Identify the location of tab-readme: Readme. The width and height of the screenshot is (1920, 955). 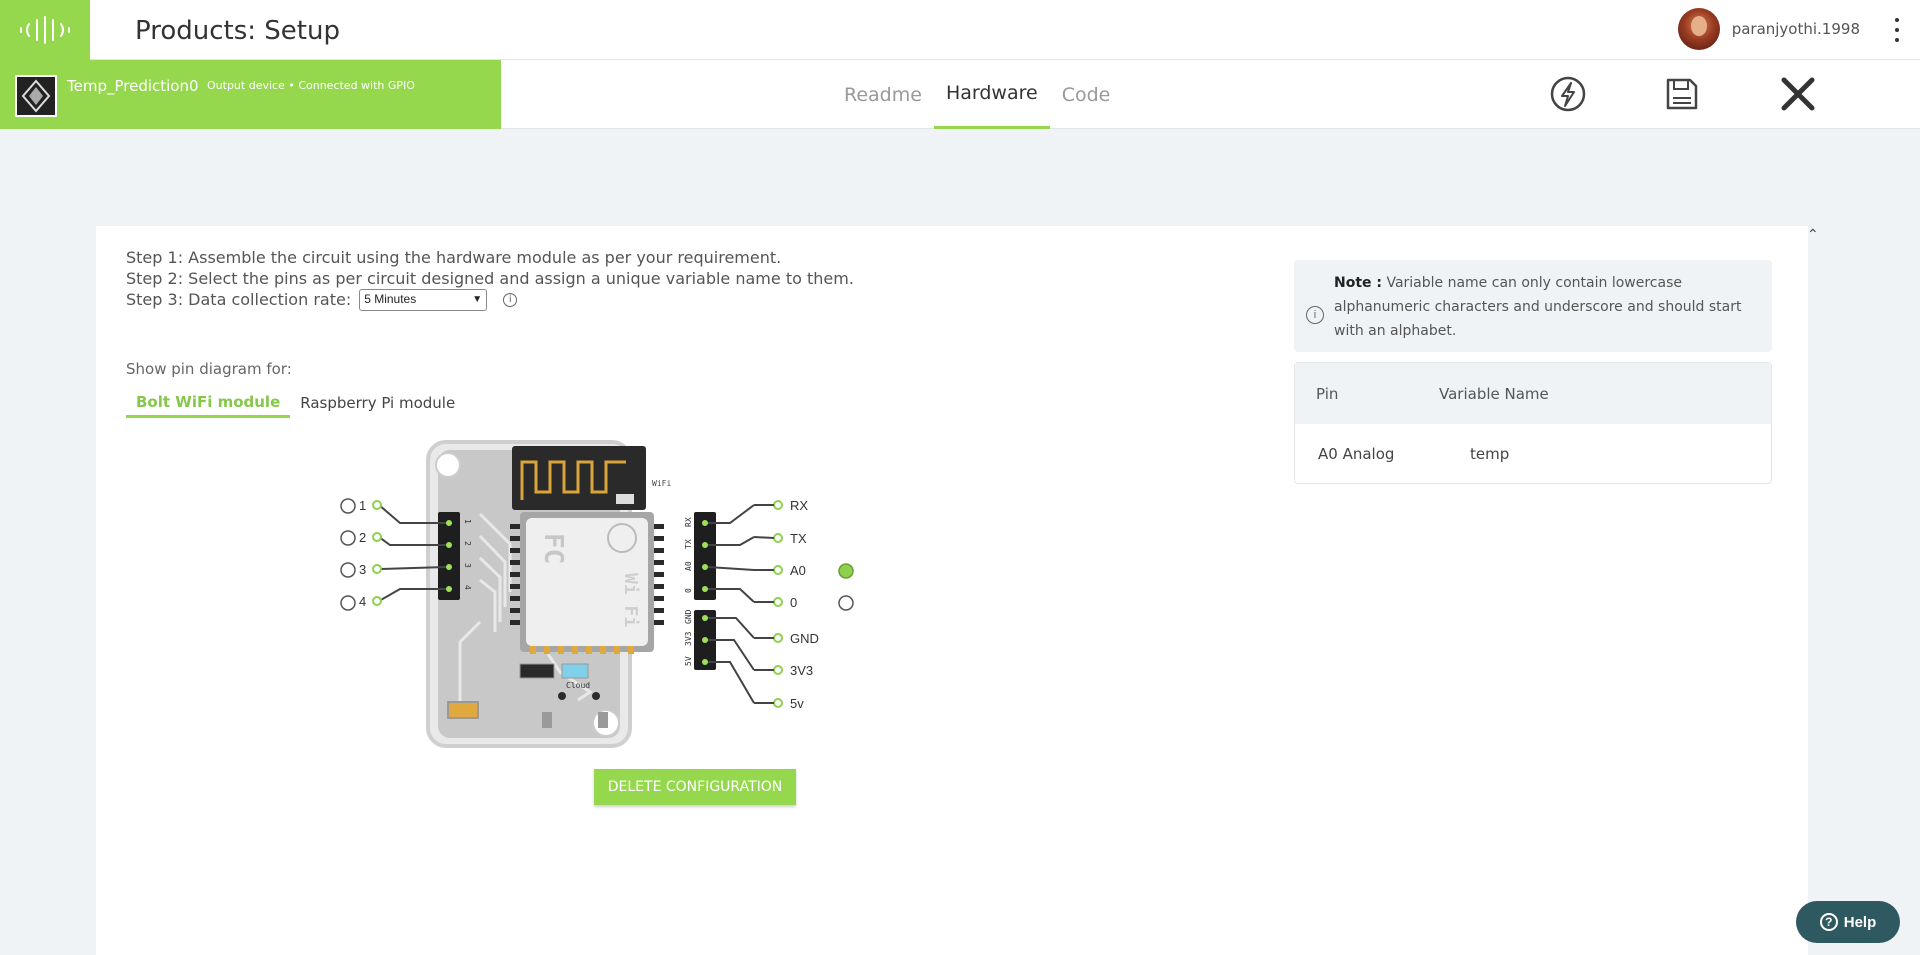
(883, 94).